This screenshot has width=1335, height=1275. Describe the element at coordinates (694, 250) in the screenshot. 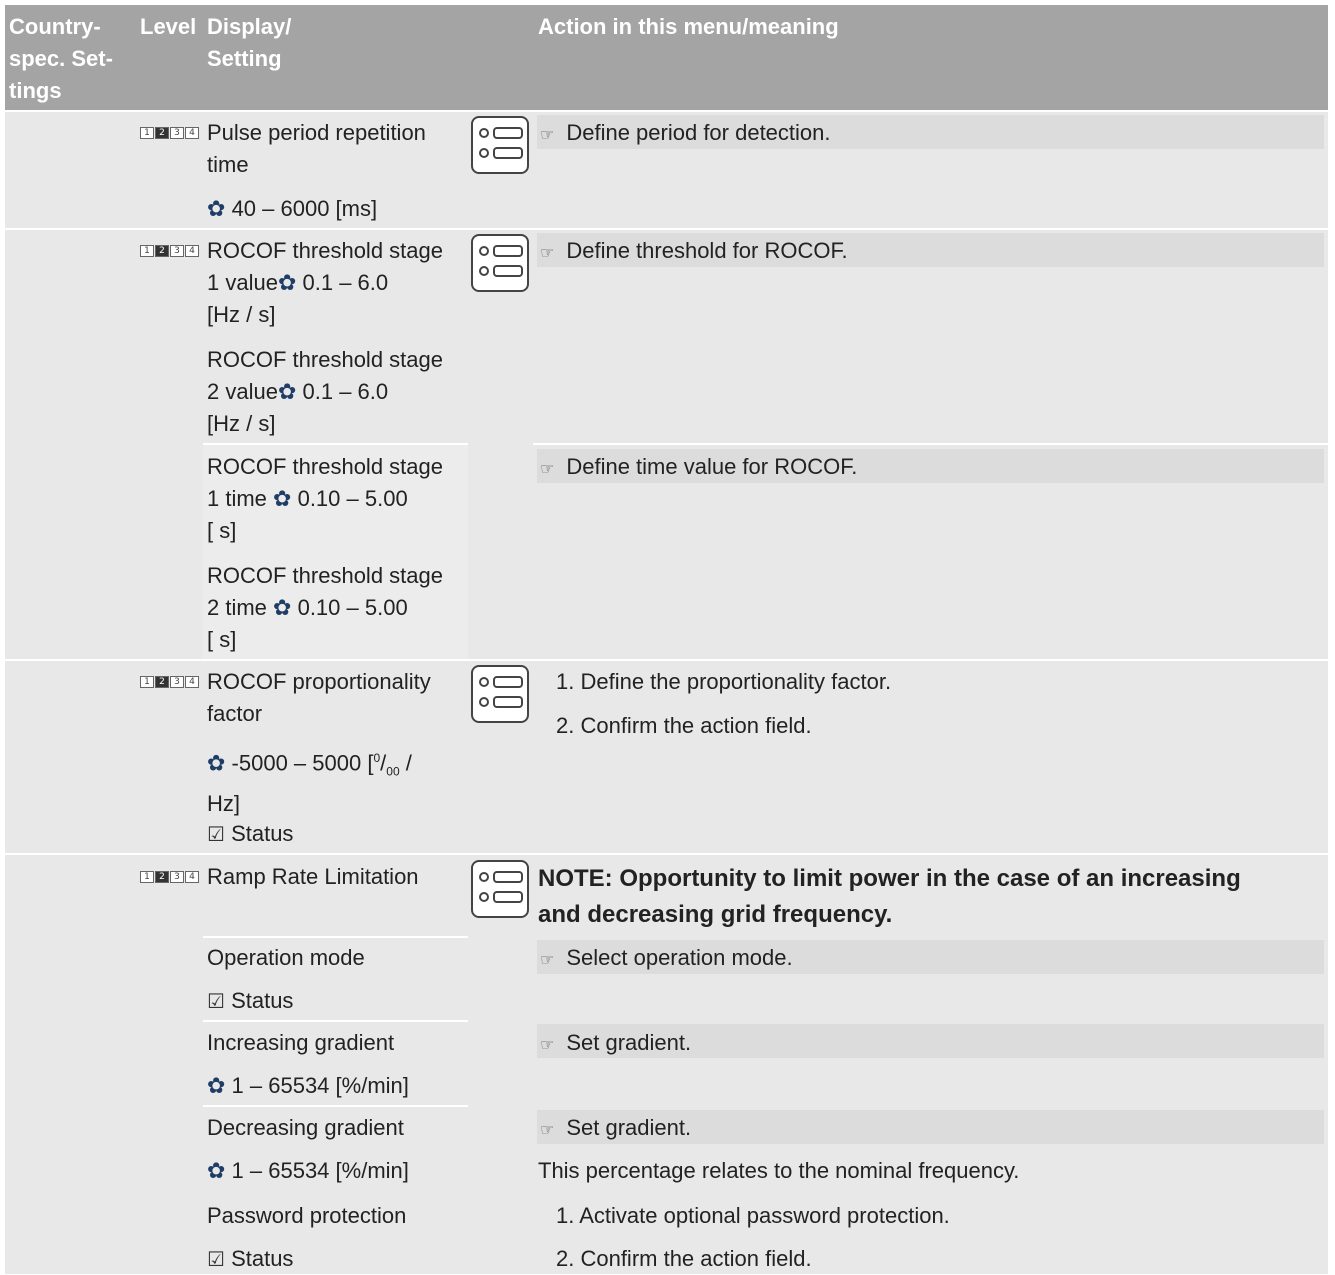

I see `rocof-value-action: ☞ Define threshold for ROCOF.` at that location.